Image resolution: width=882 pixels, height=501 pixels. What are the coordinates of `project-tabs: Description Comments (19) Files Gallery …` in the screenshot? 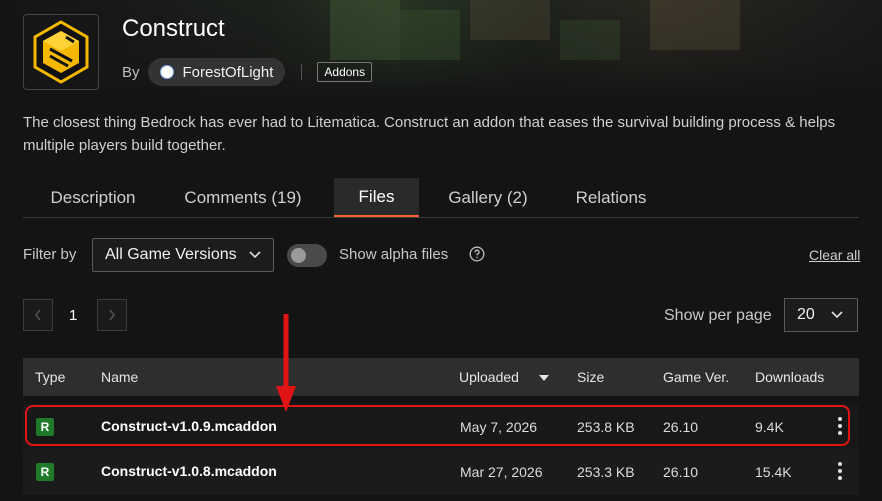 It's located at (441, 198).